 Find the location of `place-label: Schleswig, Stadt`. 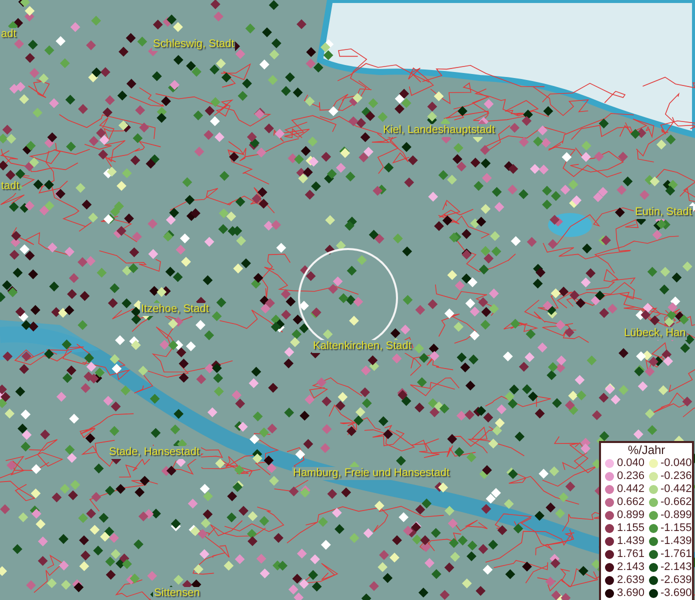

place-label: Schleswig, Stadt is located at coordinates (194, 44).